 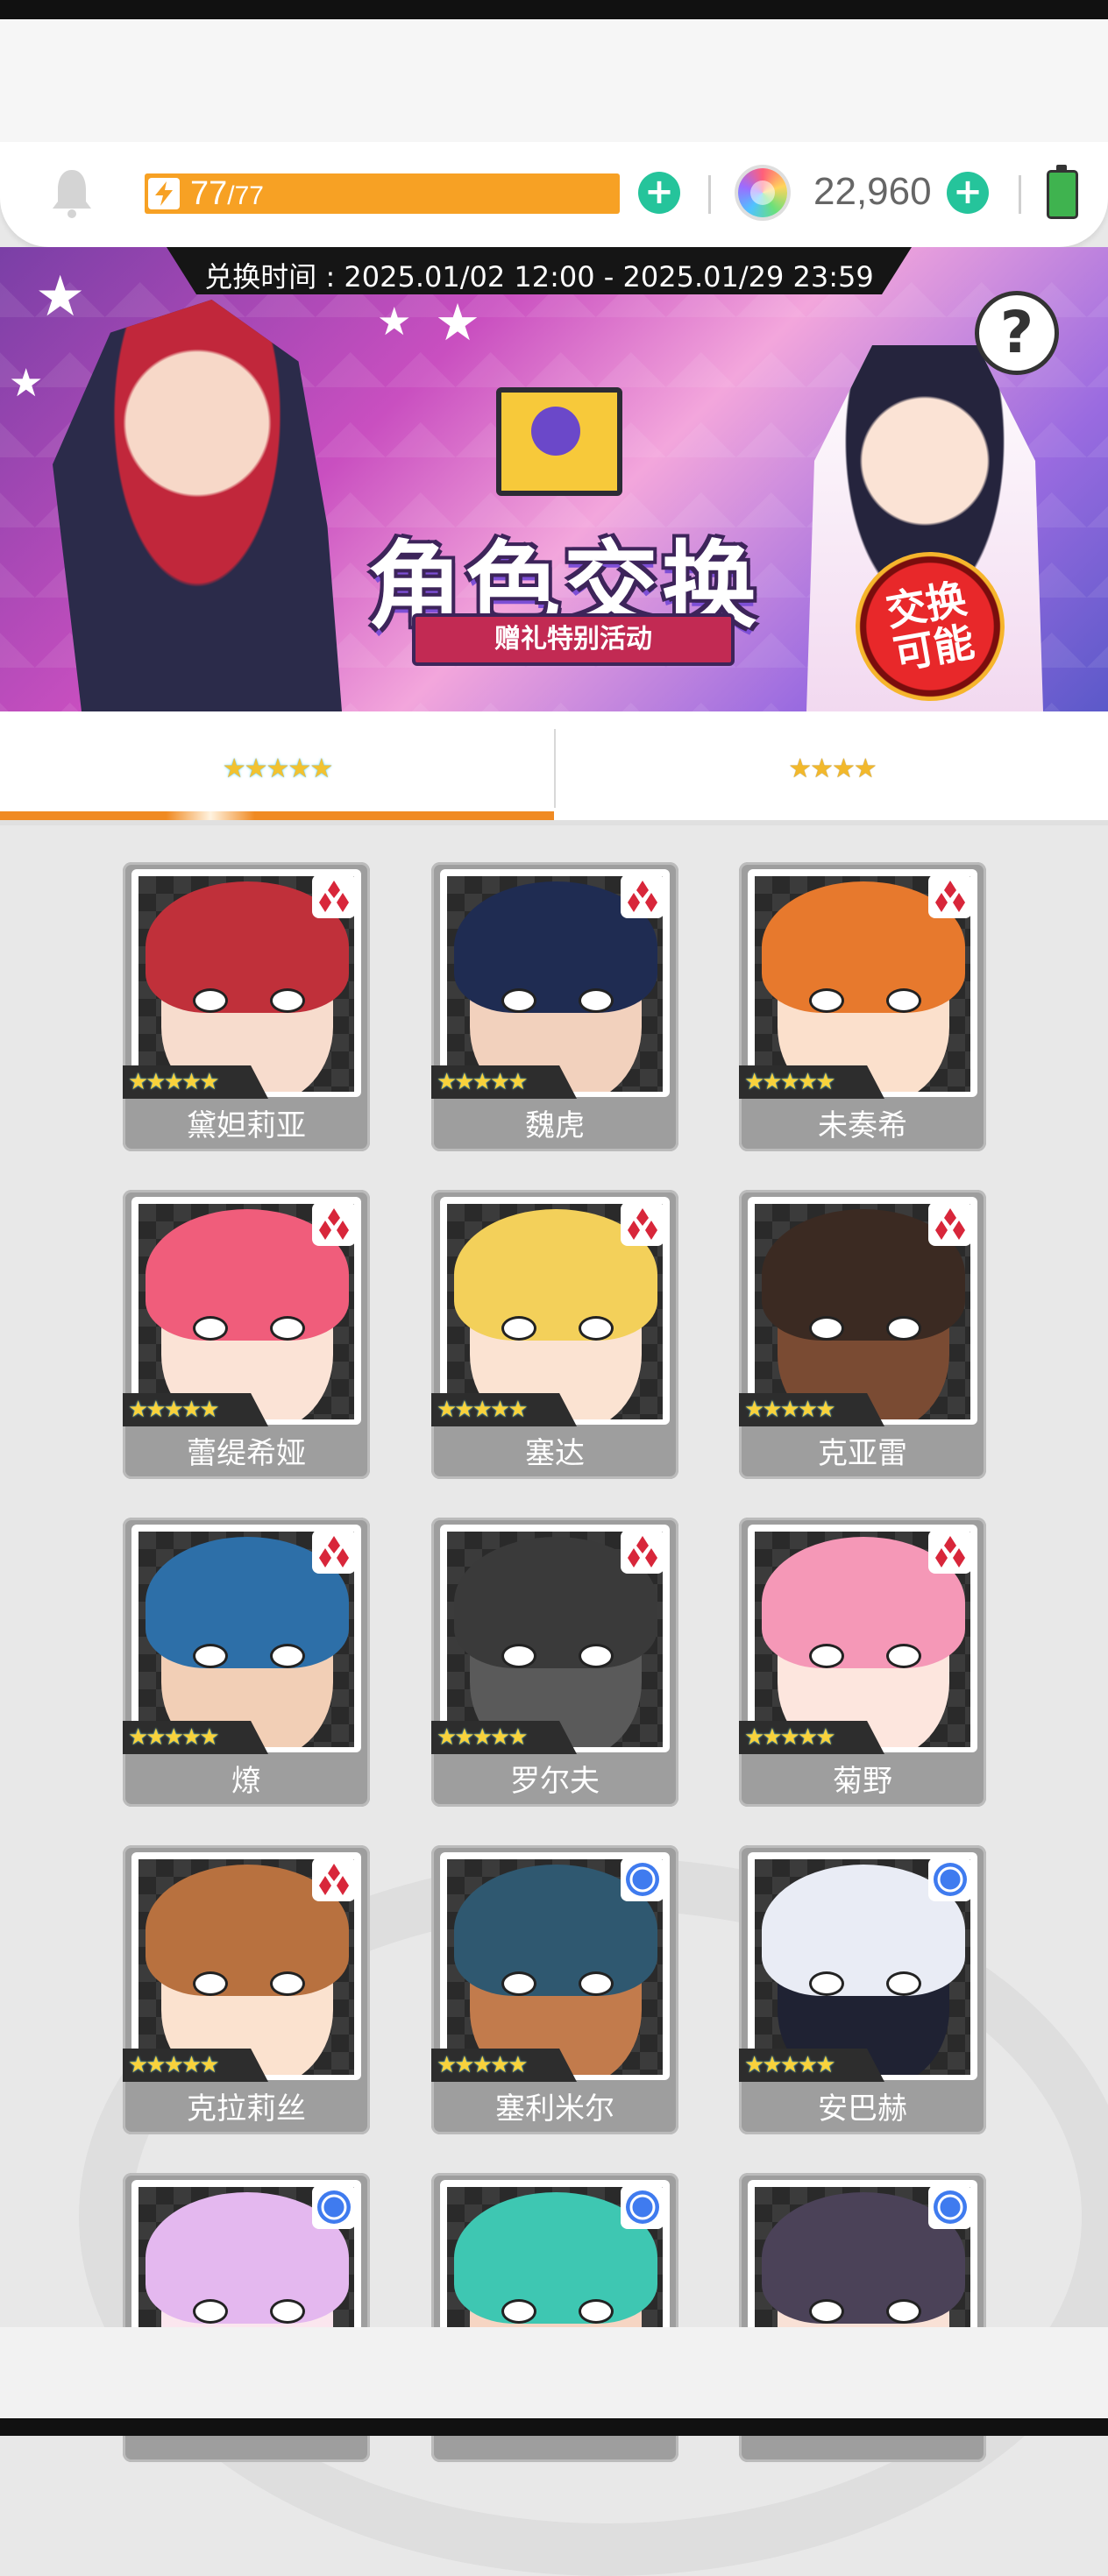 What do you see at coordinates (246, 1989) in the screenshot?
I see `character-card: ★★★★★ 克拉莉丝` at bounding box center [246, 1989].